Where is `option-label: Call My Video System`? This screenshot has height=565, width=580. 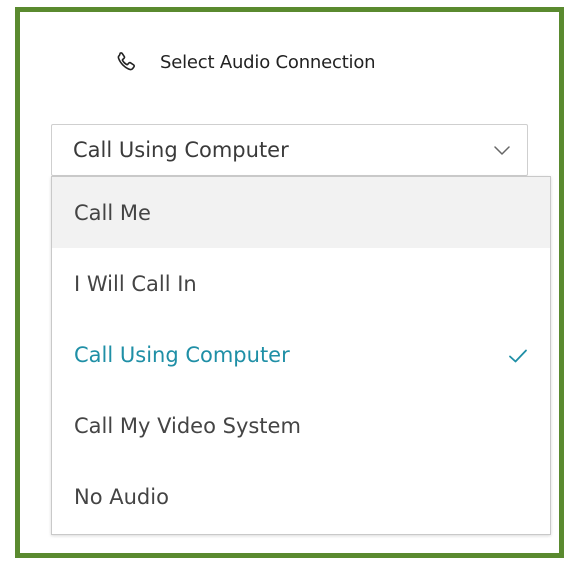 option-label: Call My Video System is located at coordinates (187, 425).